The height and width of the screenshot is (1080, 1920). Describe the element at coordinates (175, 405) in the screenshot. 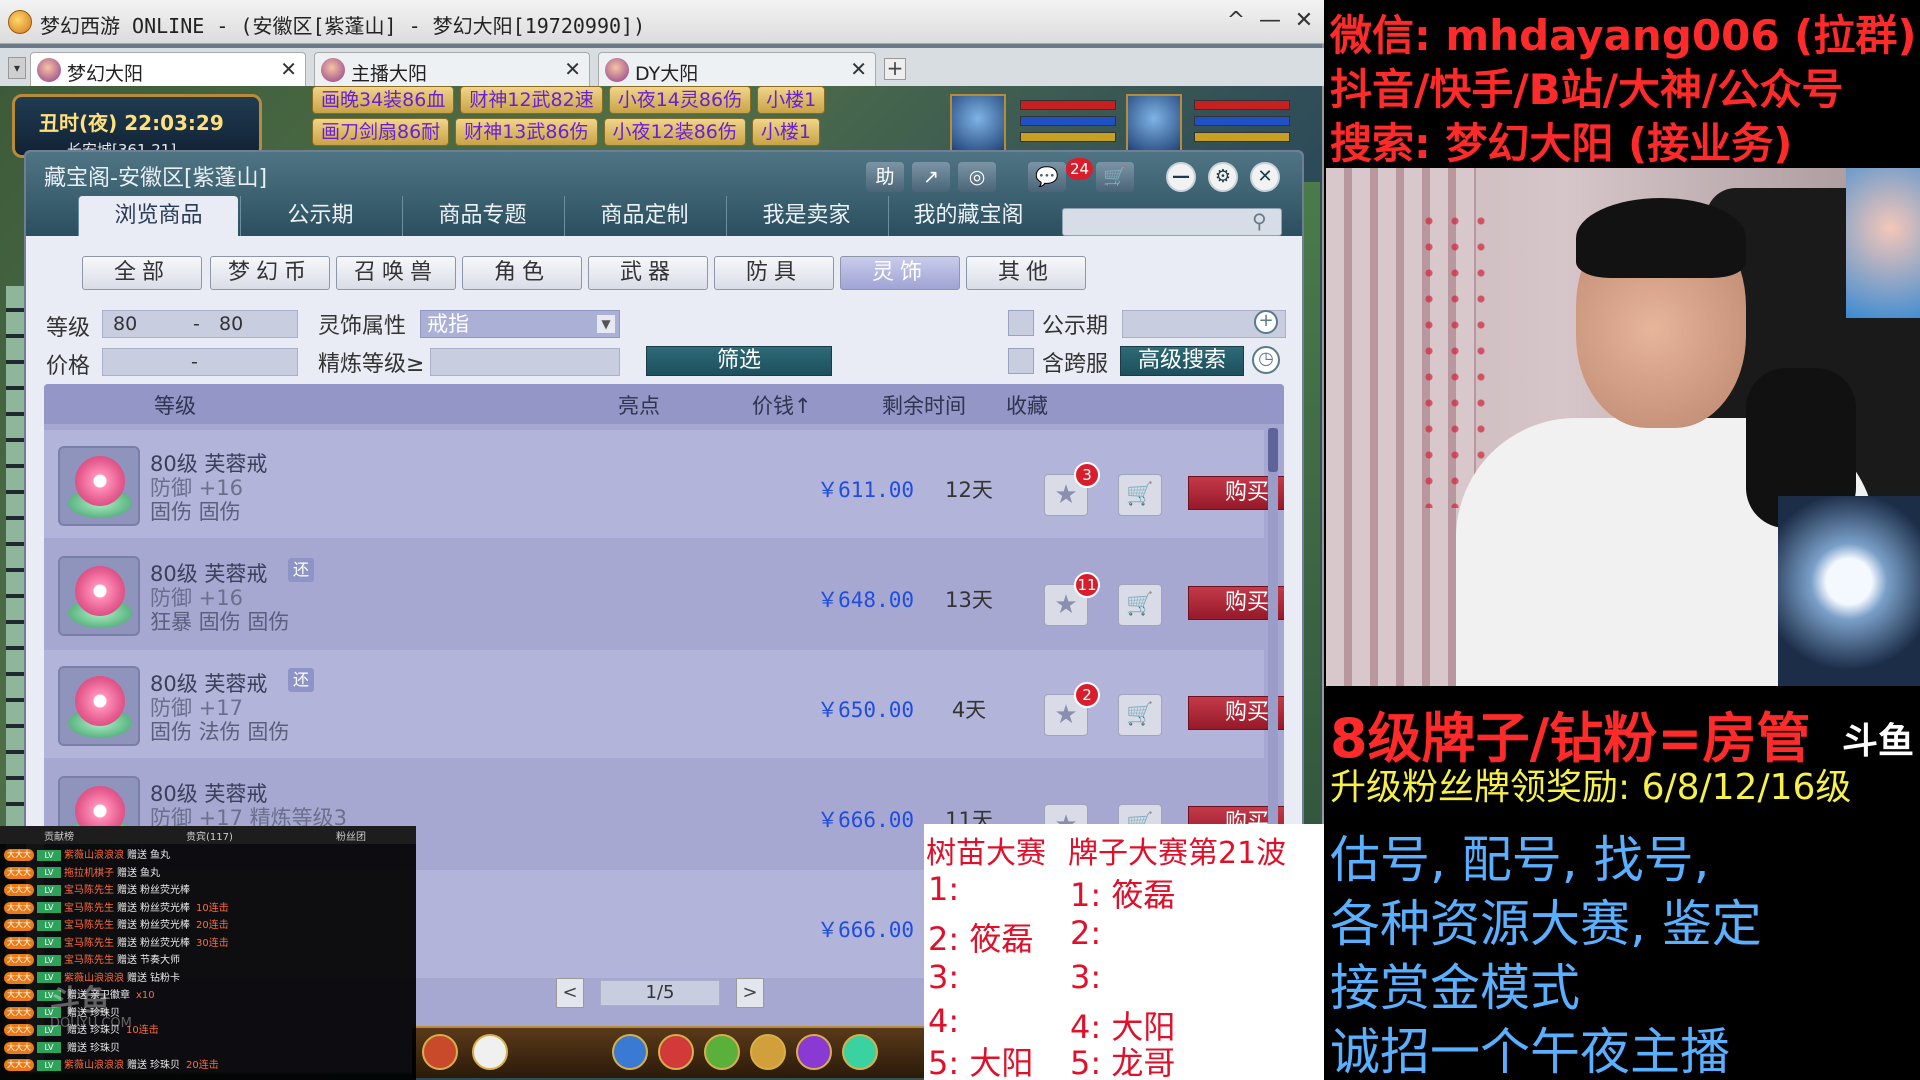

I see `column-level: 等级` at that location.